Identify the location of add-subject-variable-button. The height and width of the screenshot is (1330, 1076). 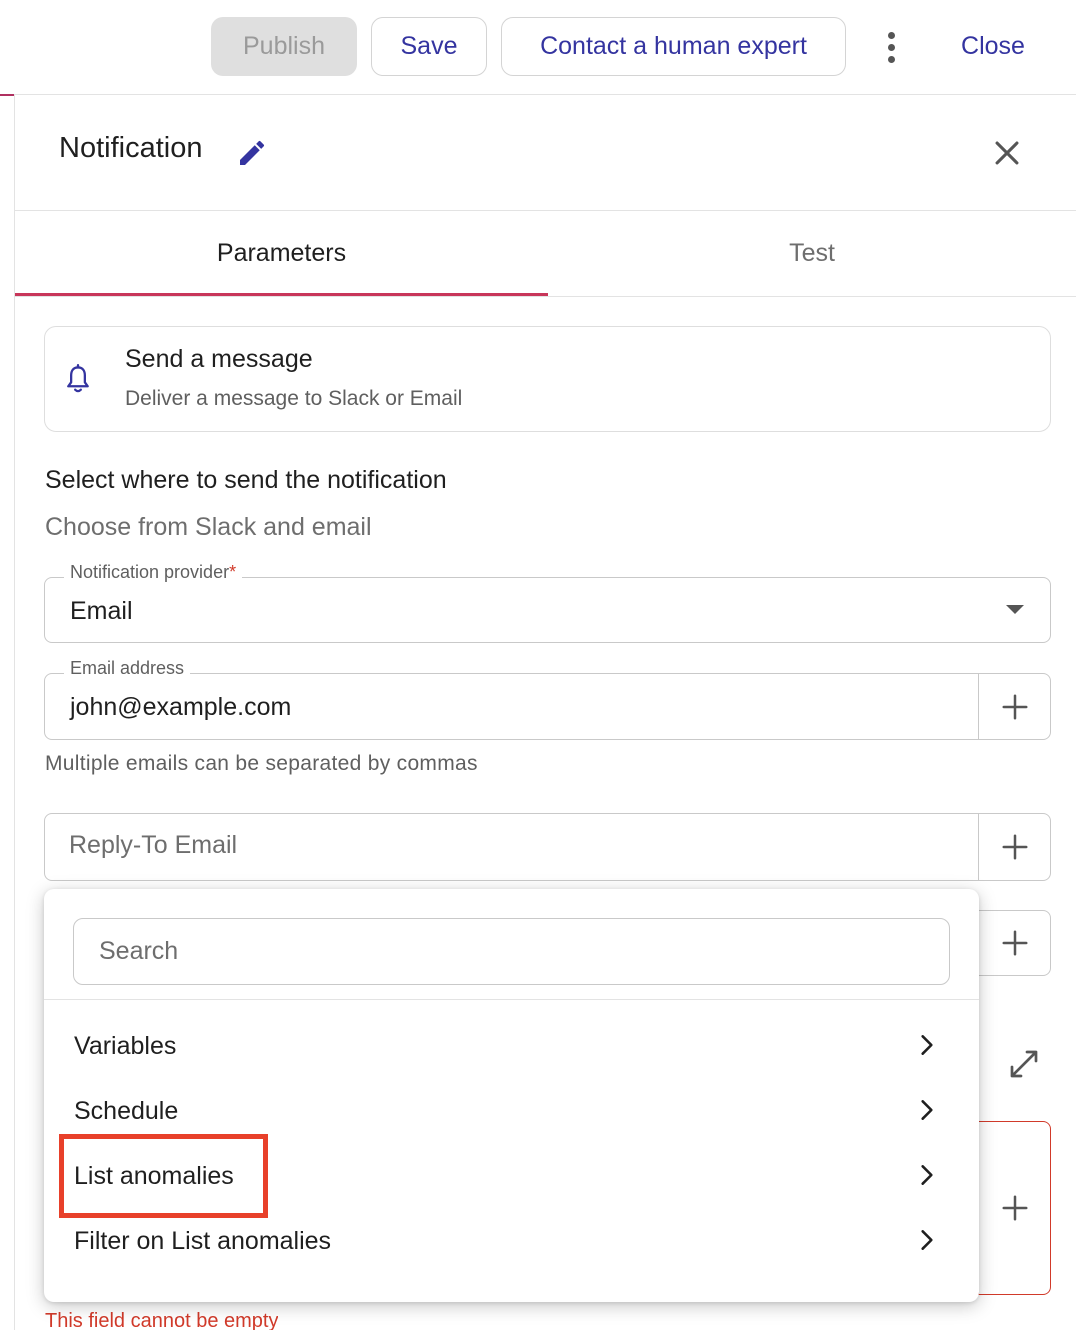
(1014, 943).